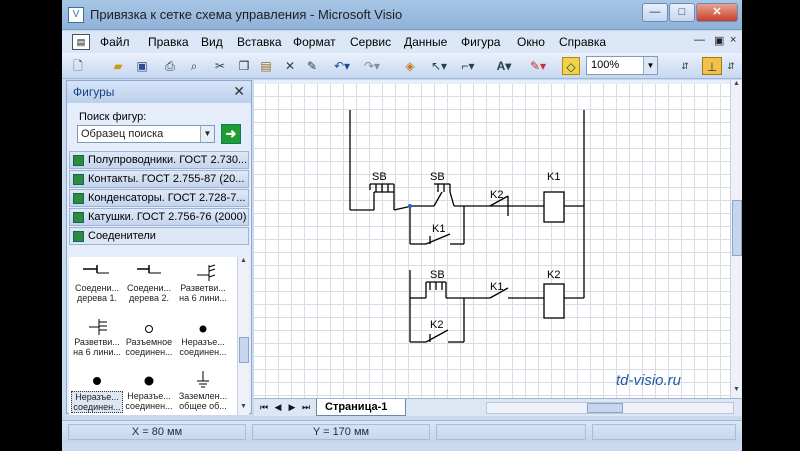  Describe the element at coordinates (149, 329) in the screenshot. I see `open-circle-icon` at that location.